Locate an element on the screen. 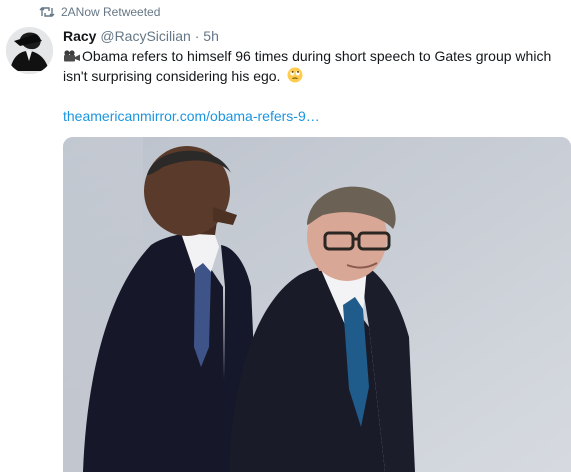 This screenshot has width=571, height=472. avatar is located at coordinates (29, 50).